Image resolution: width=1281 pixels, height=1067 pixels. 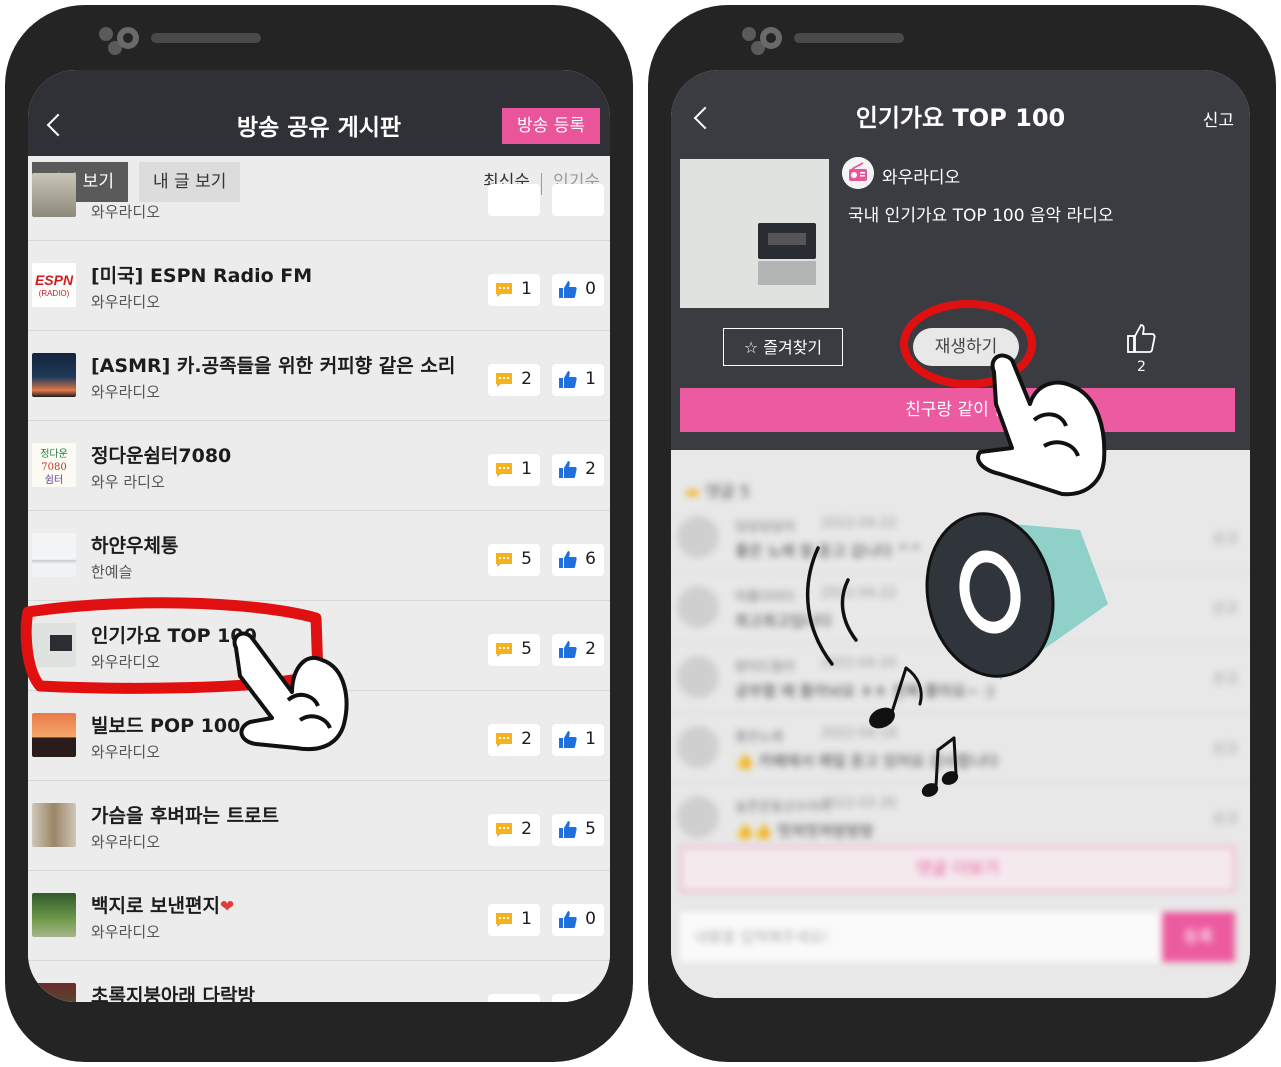 I want to click on espn-logo-icon: ESPN (RADIO), so click(x=54, y=285).